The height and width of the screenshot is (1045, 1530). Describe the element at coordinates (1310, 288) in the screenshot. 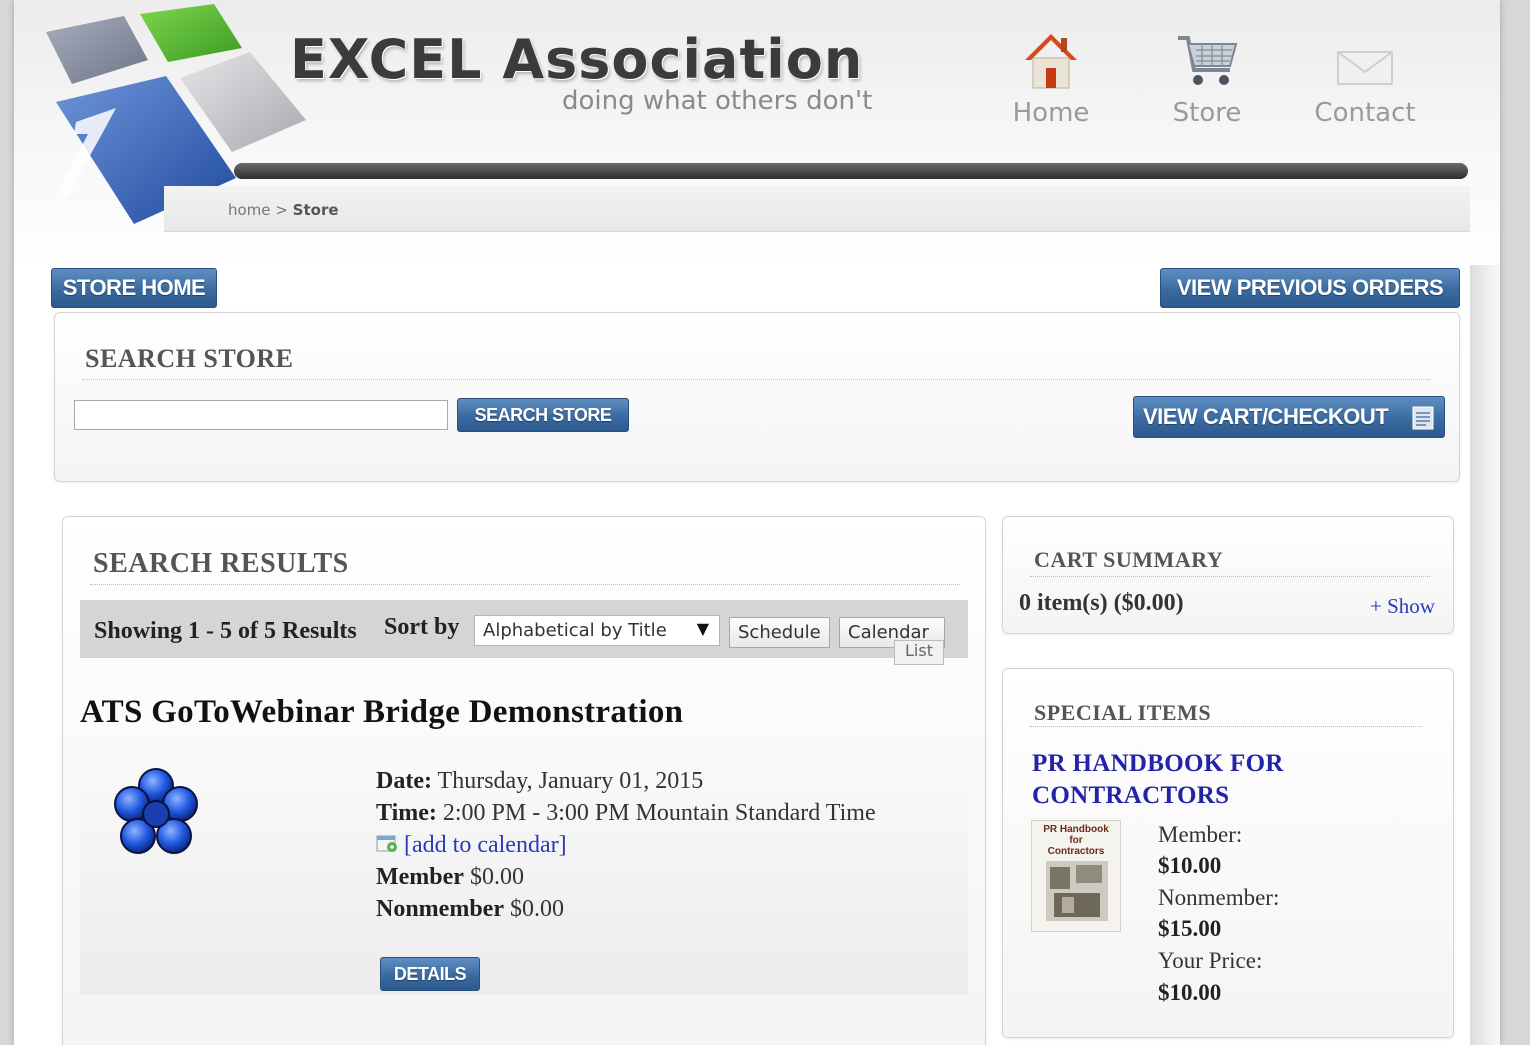

I see `view-previous-orders-button: VIEW PREVIOUS ORDERS` at that location.